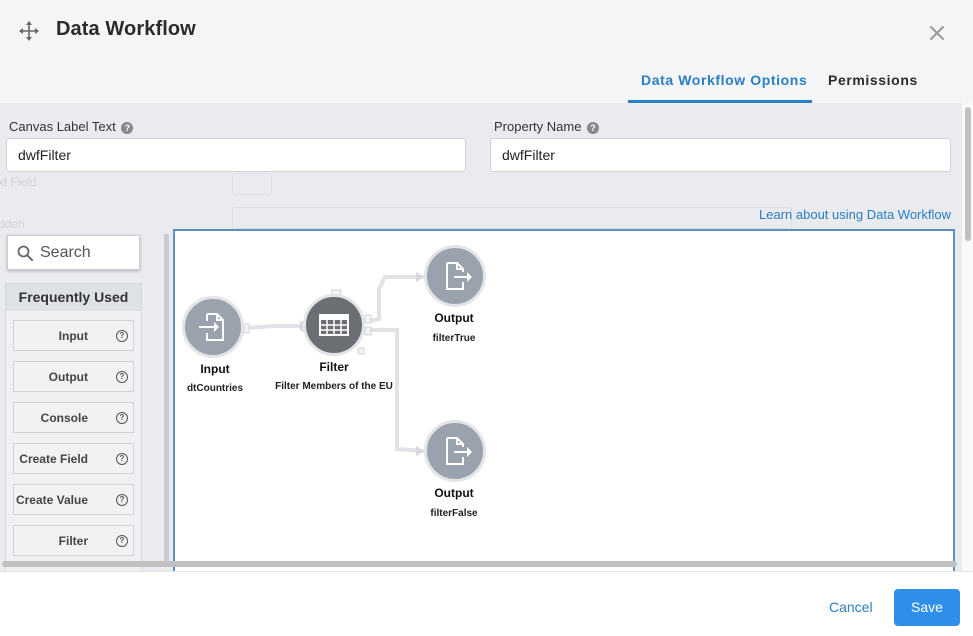 This screenshot has width=973, height=636. I want to click on input-icon, so click(211, 327).